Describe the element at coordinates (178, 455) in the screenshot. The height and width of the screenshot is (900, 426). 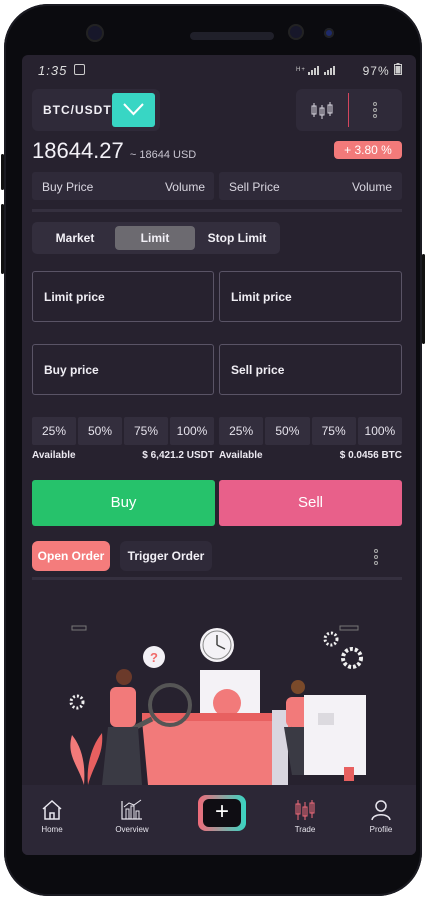
I see `available-value-buy: $ 6,421.2 USDT` at that location.